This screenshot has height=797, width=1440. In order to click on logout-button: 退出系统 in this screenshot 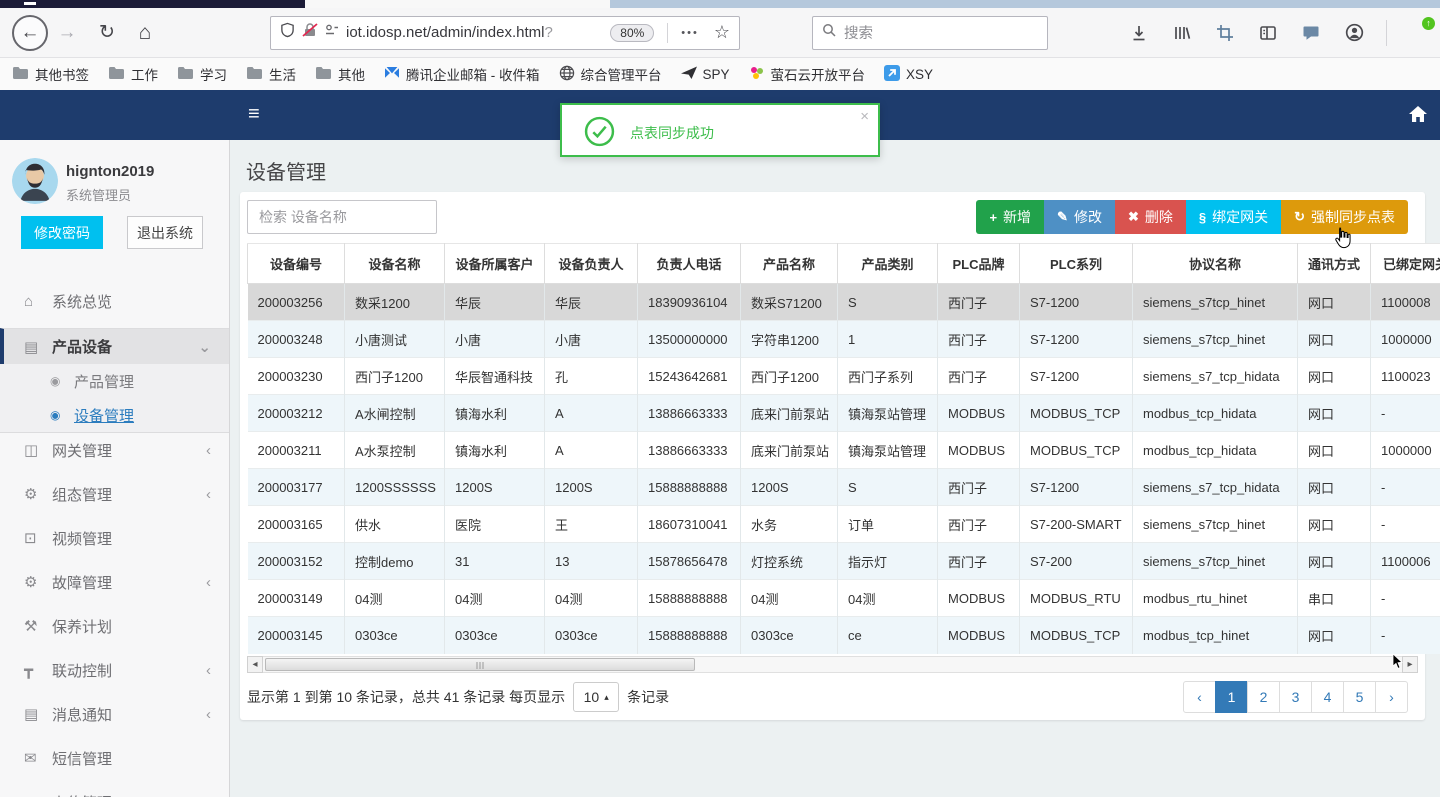, I will do `click(165, 232)`.